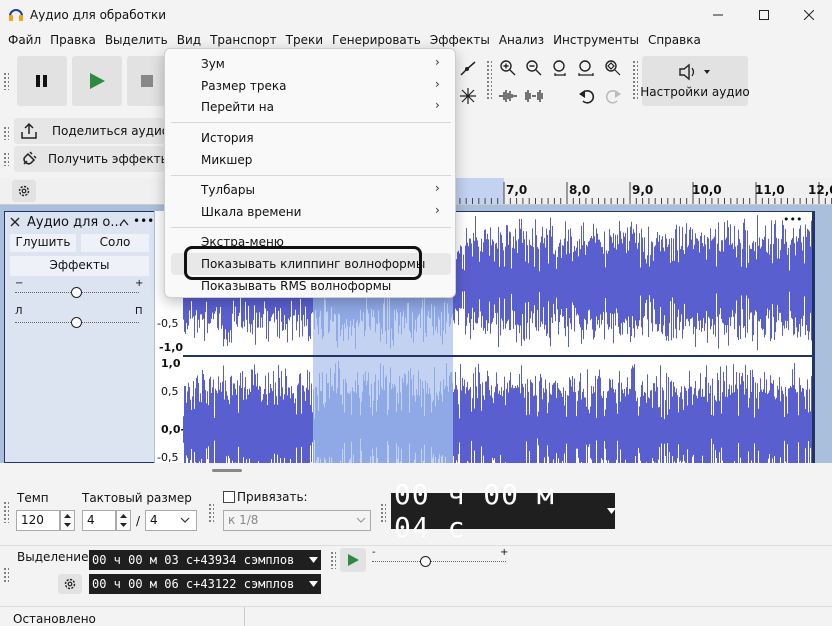 This screenshot has width=832, height=626. Describe the element at coordinates (189, 40) in the screenshot. I see `menu-view: Вид` at that location.